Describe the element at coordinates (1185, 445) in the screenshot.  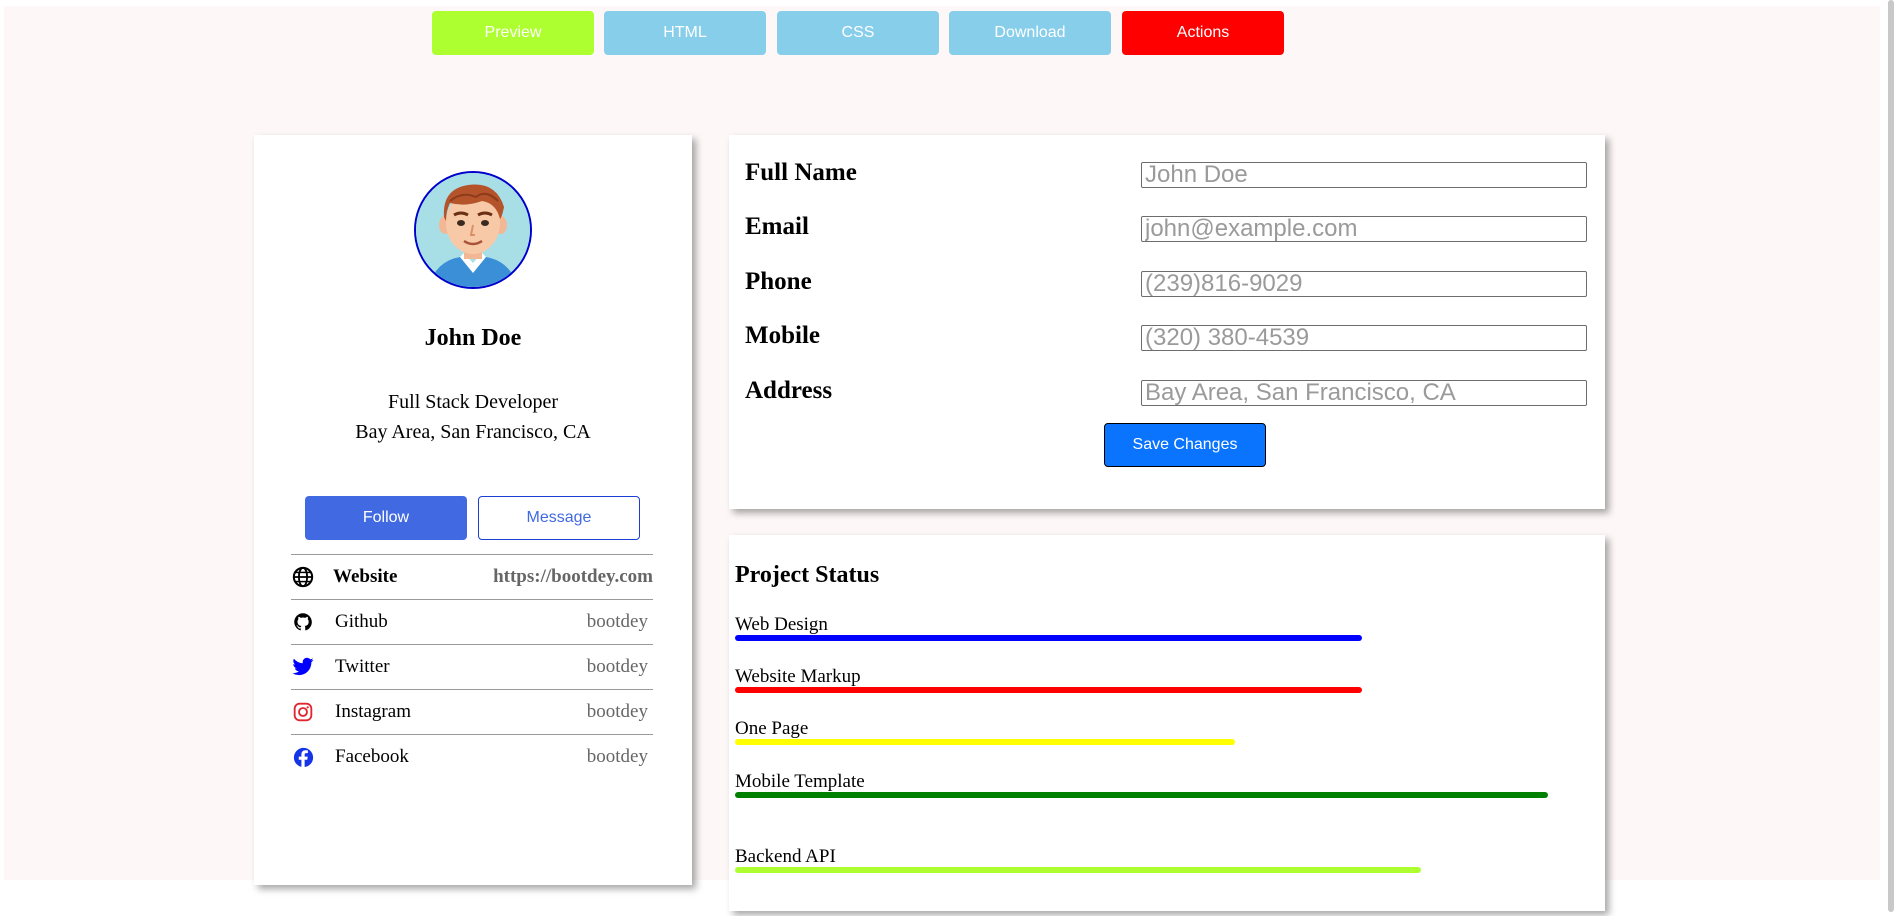
I see `save-changes-button: Save Changes` at that location.